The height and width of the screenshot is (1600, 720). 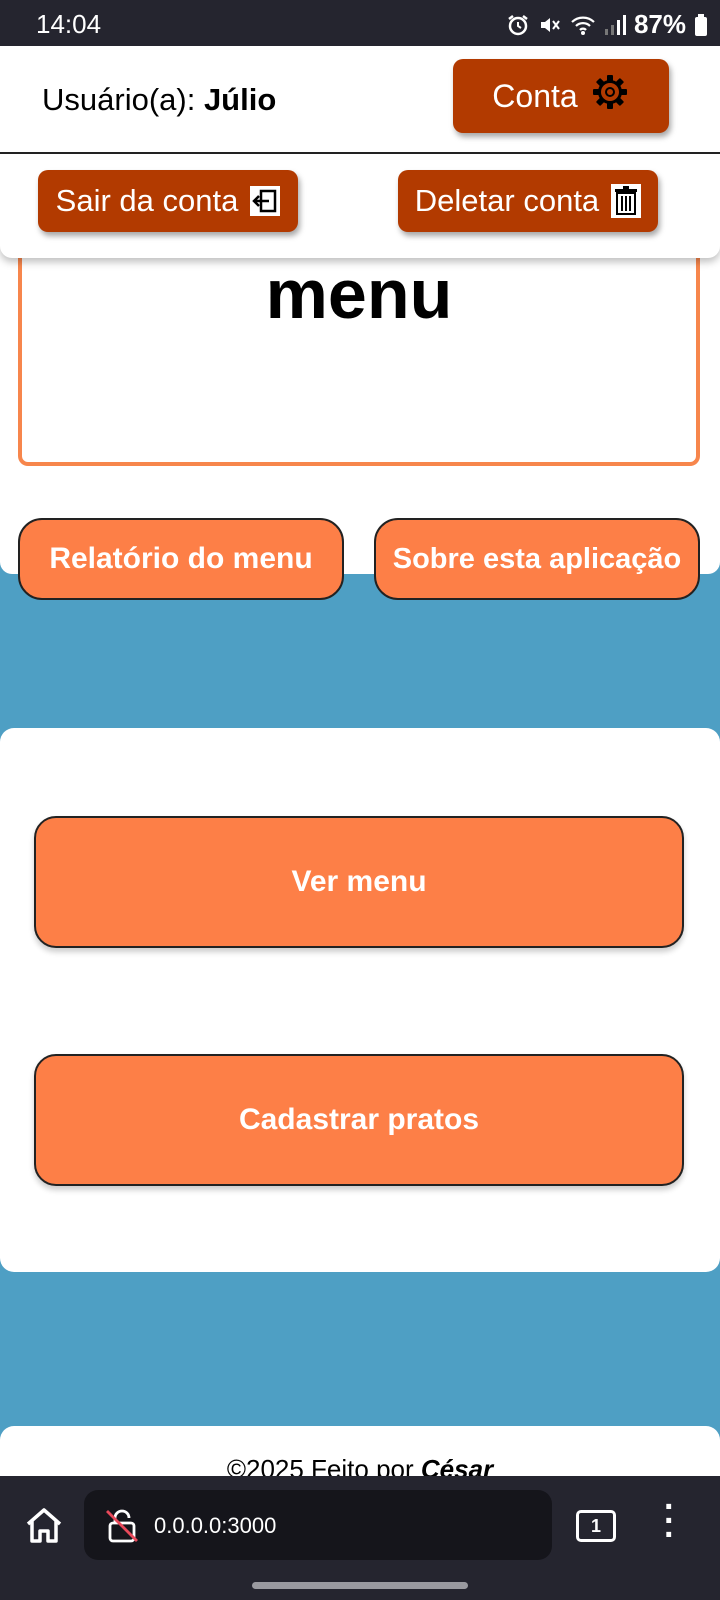 I want to click on view-menu-button: Ver menu, so click(x=359, y=882).